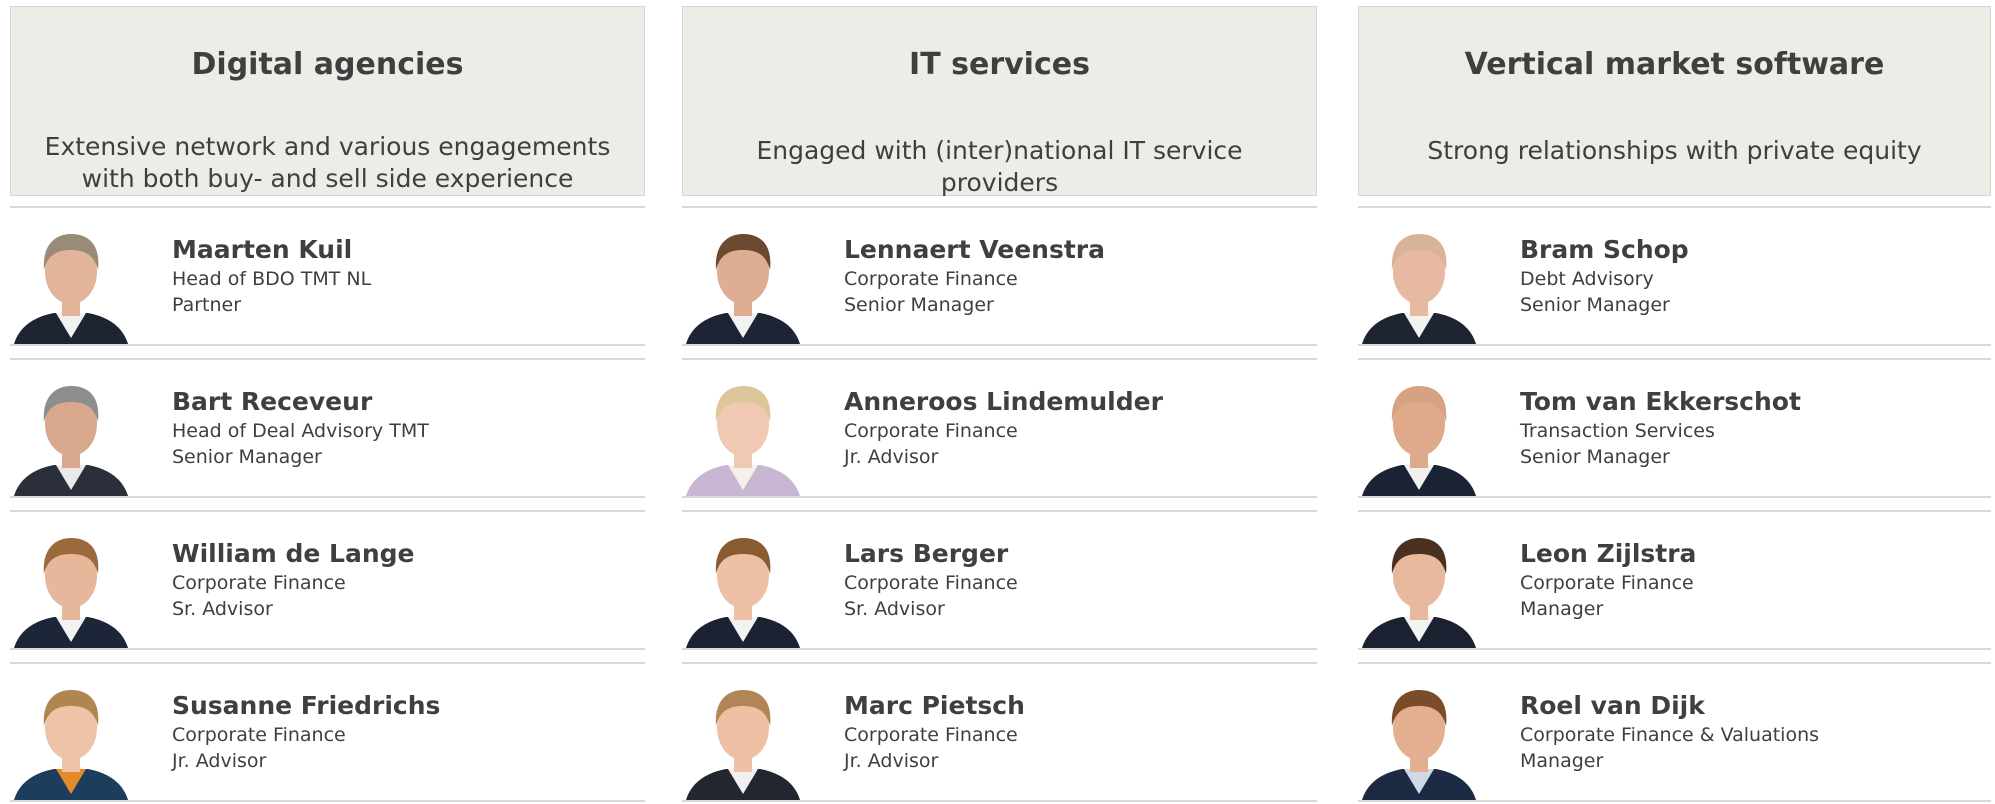 Image resolution: width=1995 pixels, height=804 pixels. What do you see at coordinates (272, 279) in the screenshot?
I see `person-department: Head of BDO TMT NL` at bounding box center [272, 279].